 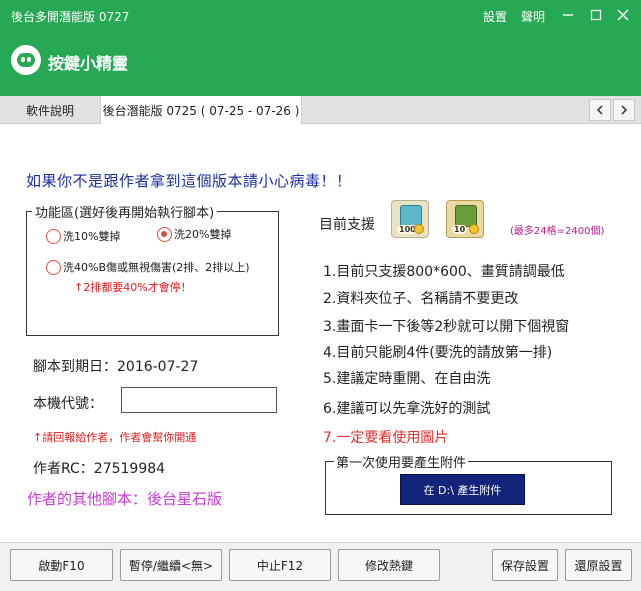 I want to click on pause-resume-button: 暫停/繼續<無>, so click(x=171, y=565).